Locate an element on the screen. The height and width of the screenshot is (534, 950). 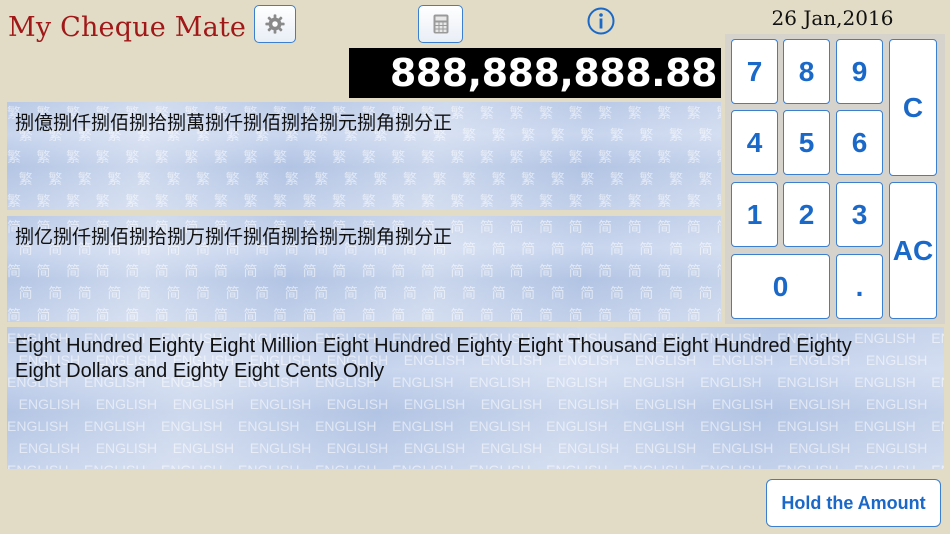
key-0: 0 is located at coordinates (780, 286).